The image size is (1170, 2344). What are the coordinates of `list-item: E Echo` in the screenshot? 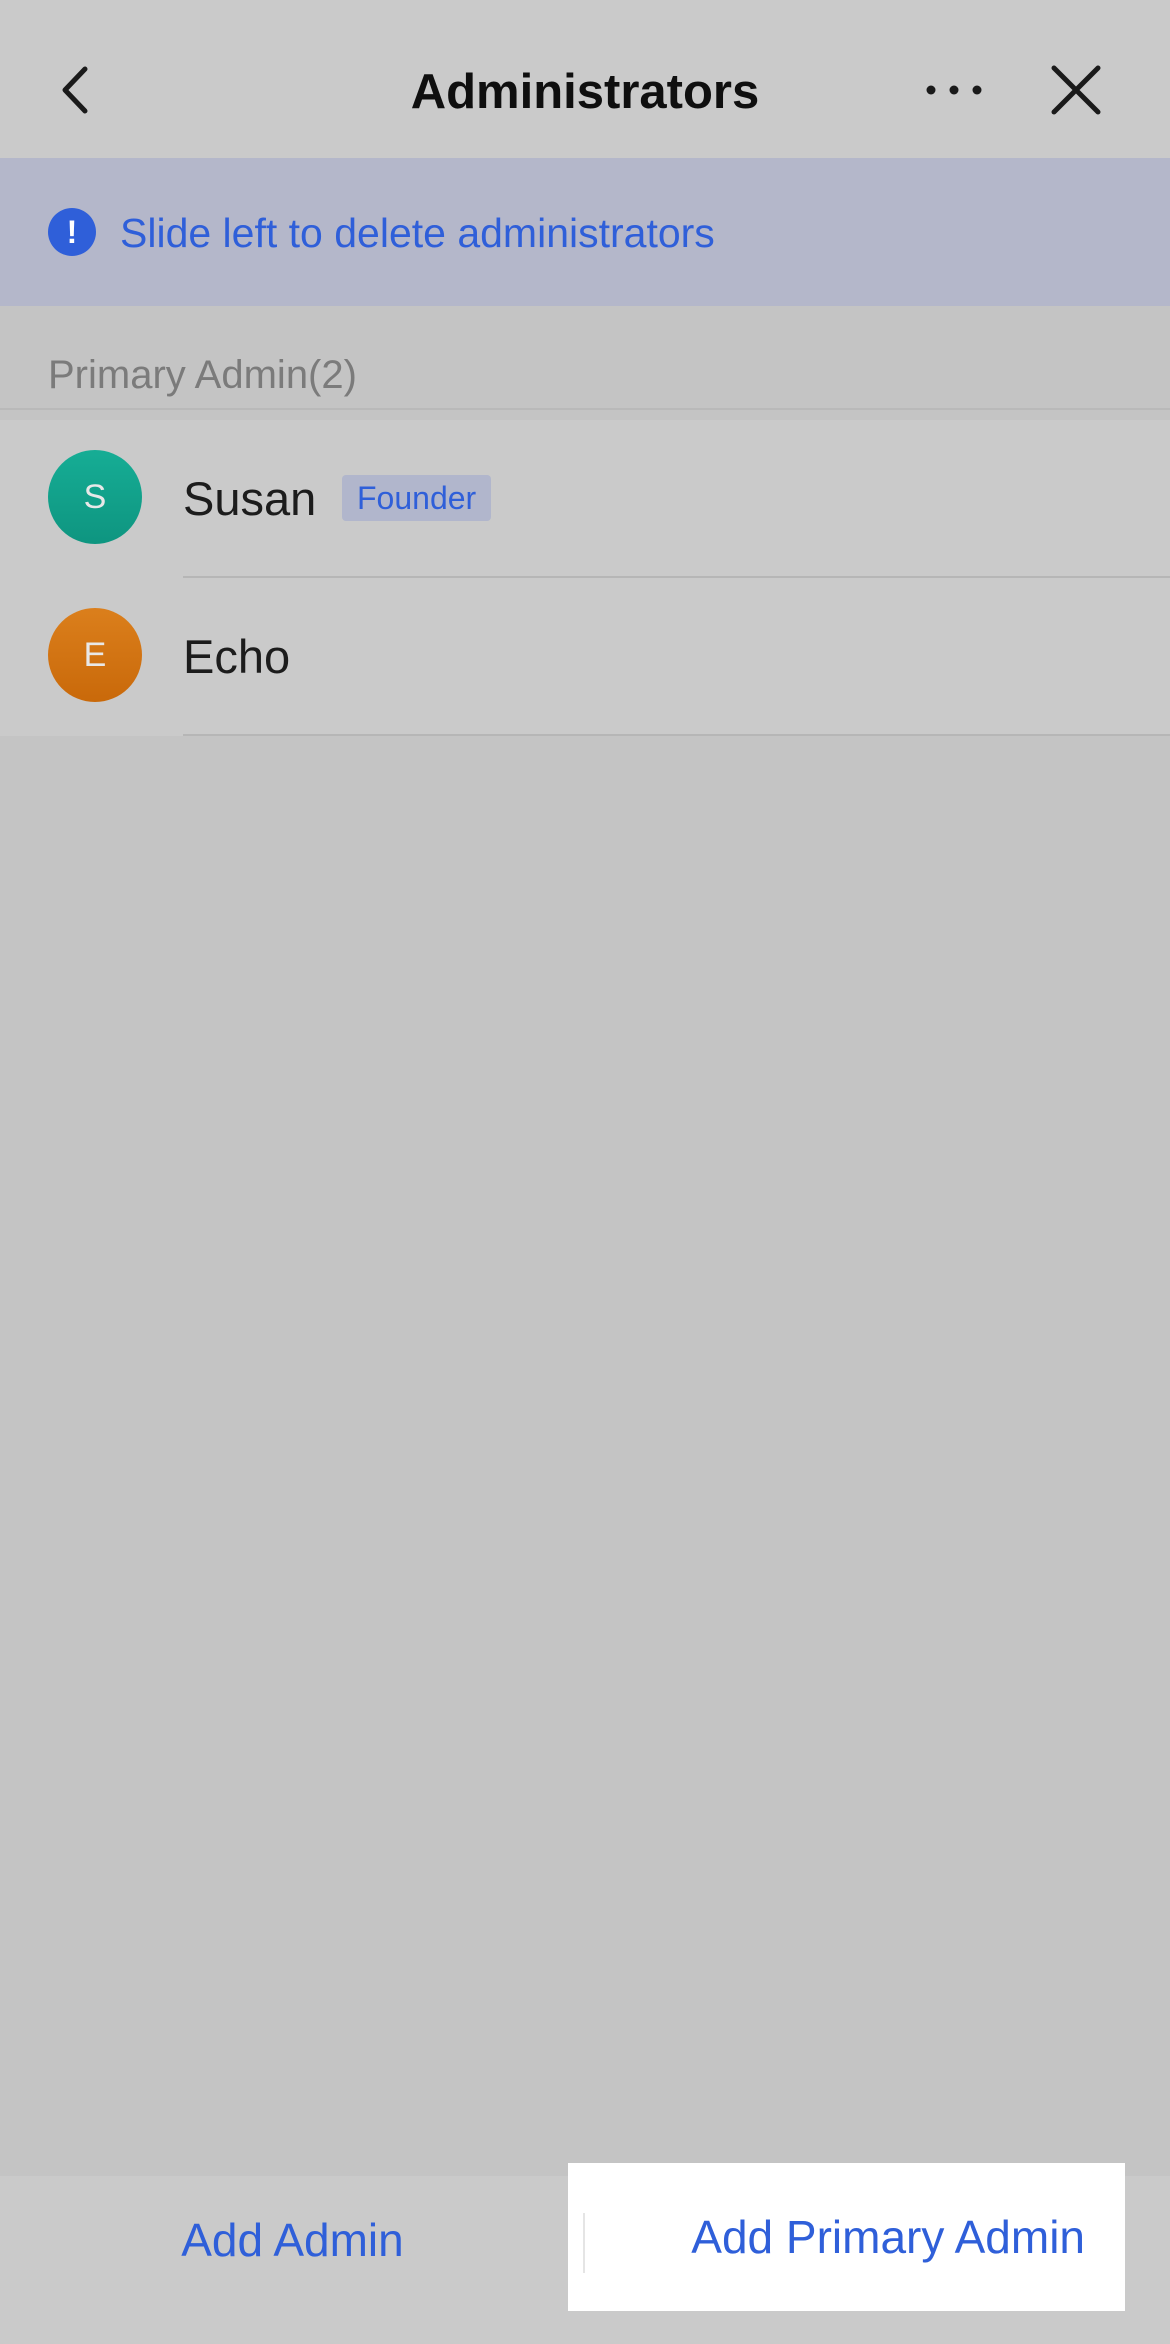 It's located at (585, 657).